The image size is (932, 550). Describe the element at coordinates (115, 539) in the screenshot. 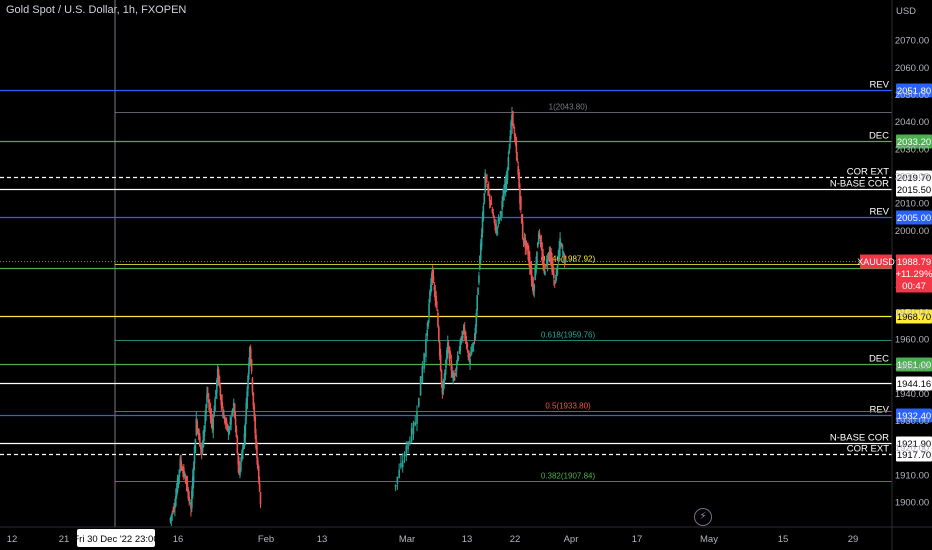

I see `crosshair-date-label: Fri 30 Dec '22 23:00` at that location.